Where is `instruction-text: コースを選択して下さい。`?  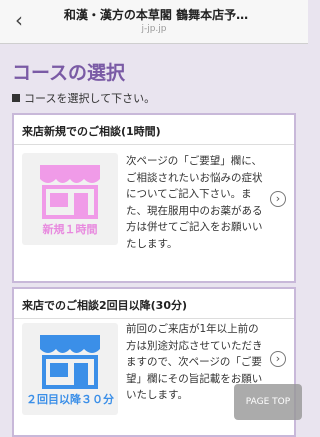 instruction-text: コースを選択して下さい。 is located at coordinates (83, 98).